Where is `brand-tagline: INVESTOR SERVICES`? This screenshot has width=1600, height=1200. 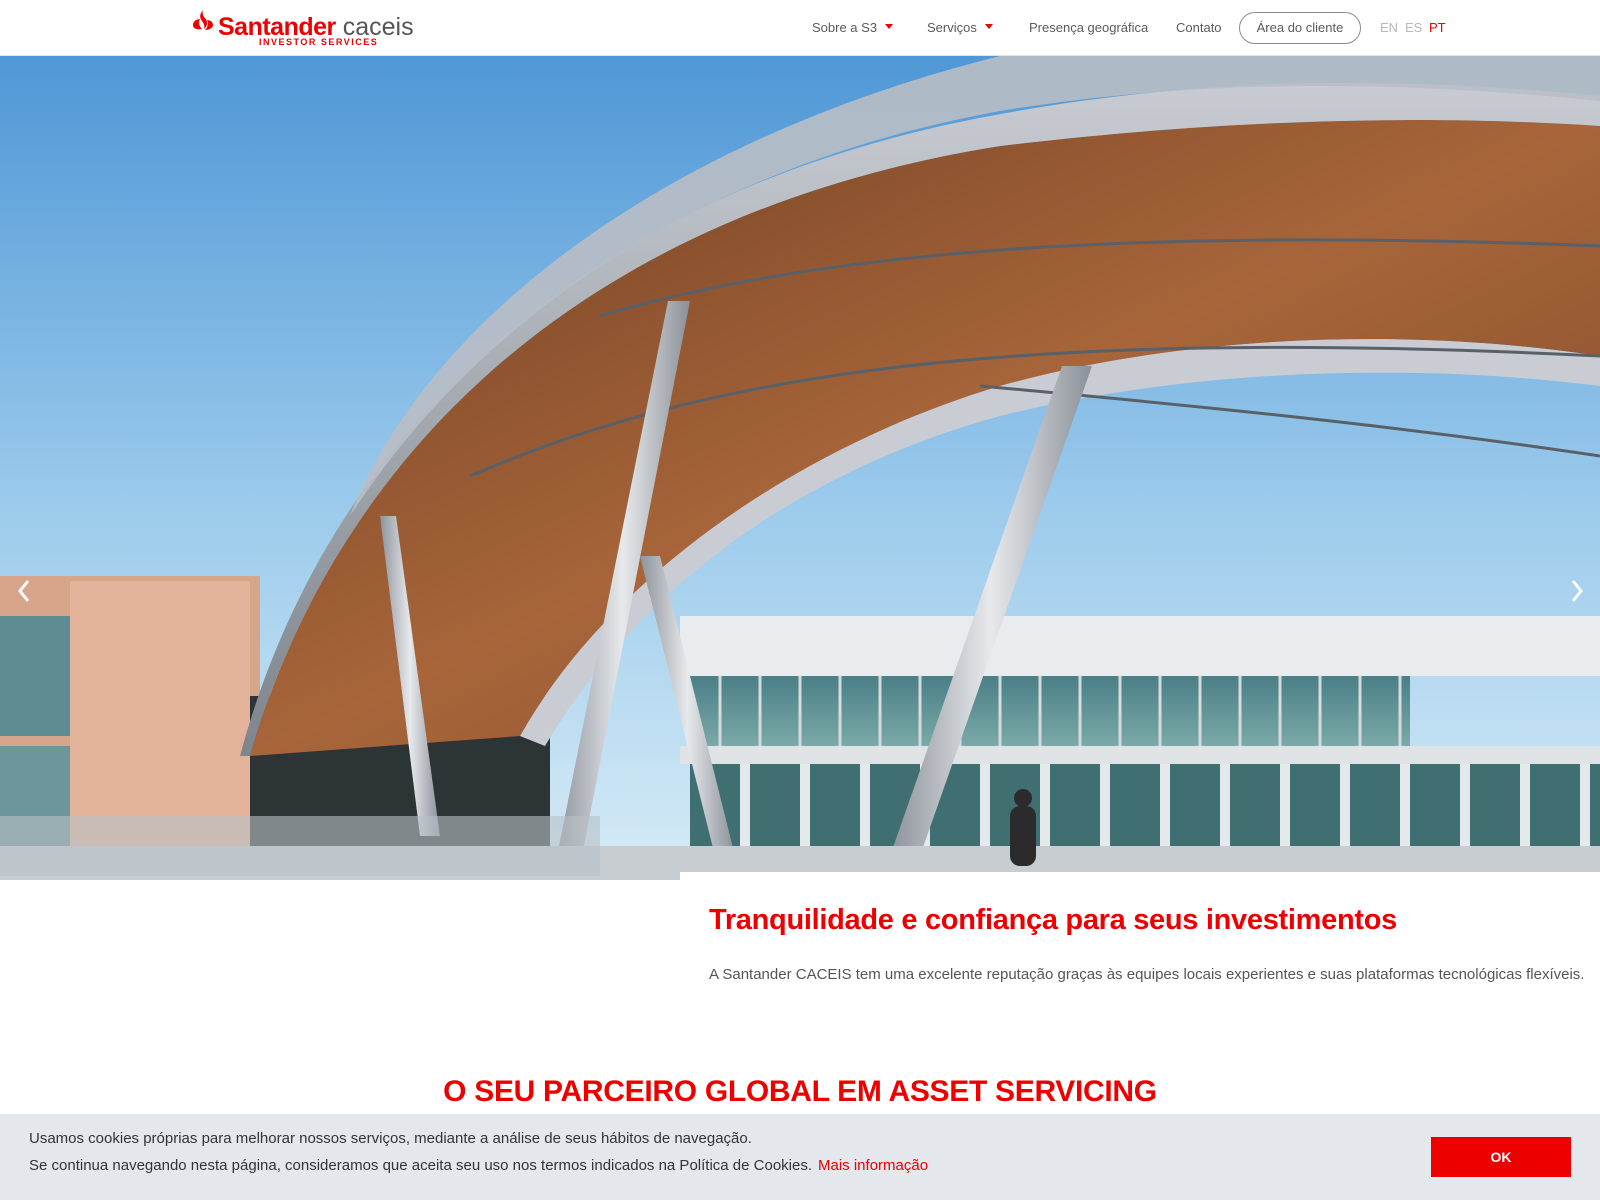 brand-tagline: INVESTOR SERVICES is located at coordinates (319, 42).